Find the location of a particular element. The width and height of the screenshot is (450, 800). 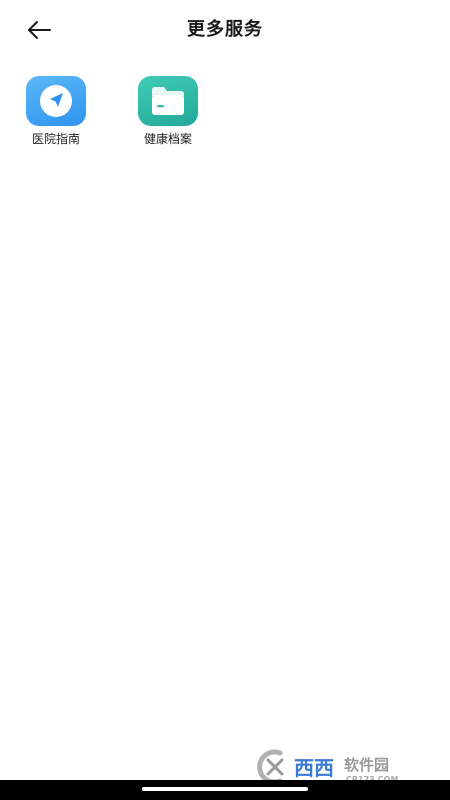

service-label: 健康档案 is located at coordinates (167, 139).